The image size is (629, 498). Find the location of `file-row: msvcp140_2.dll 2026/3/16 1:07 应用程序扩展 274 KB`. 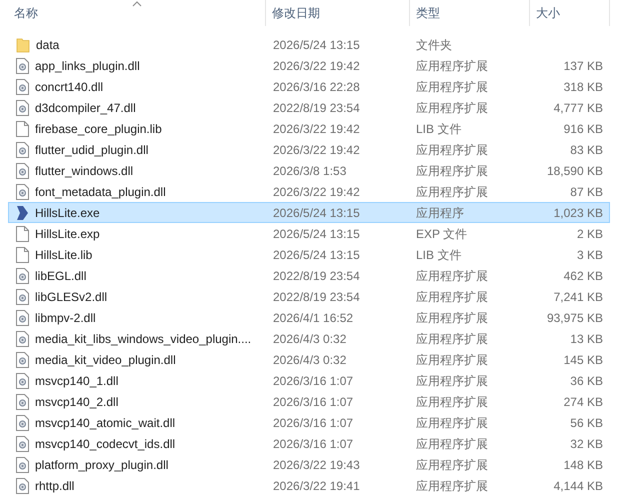

file-row: msvcp140_2.dll 2026/3/16 1:07 应用程序扩展 274 KB is located at coordinates (309, 401).